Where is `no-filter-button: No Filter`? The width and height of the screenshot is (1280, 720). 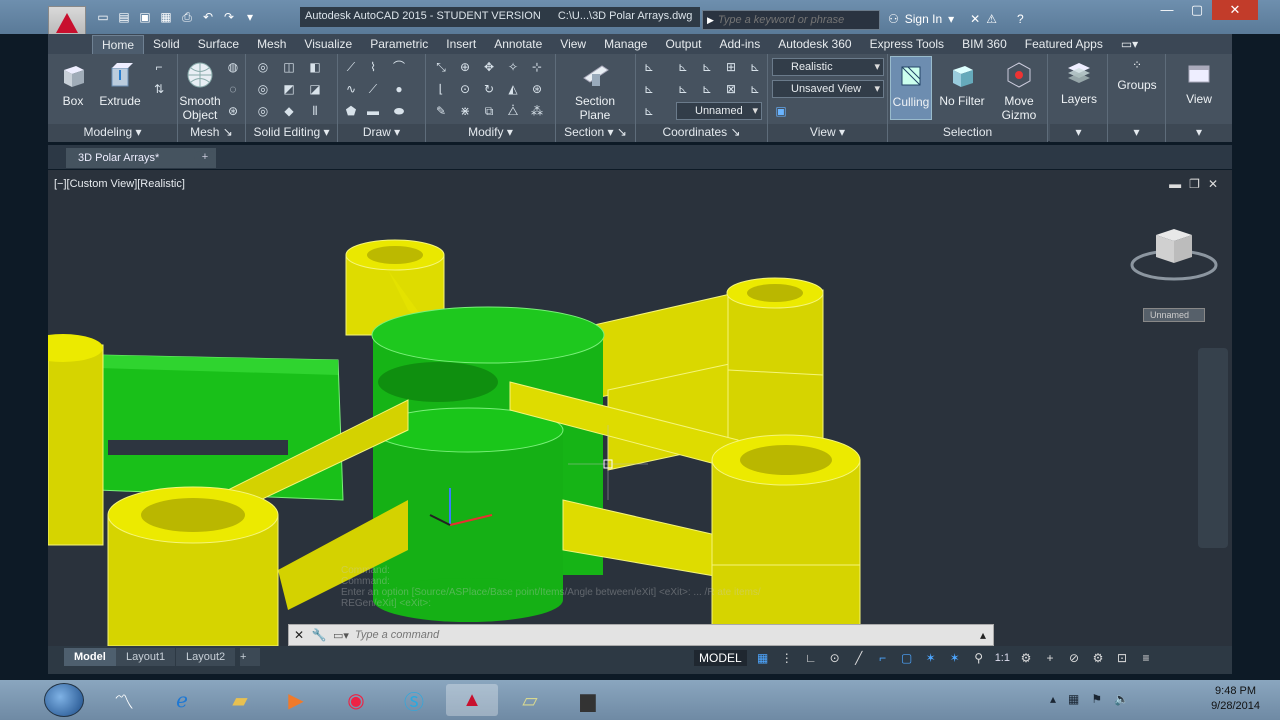
no-filter-button: No Filter is located at coordinates (962, 84).